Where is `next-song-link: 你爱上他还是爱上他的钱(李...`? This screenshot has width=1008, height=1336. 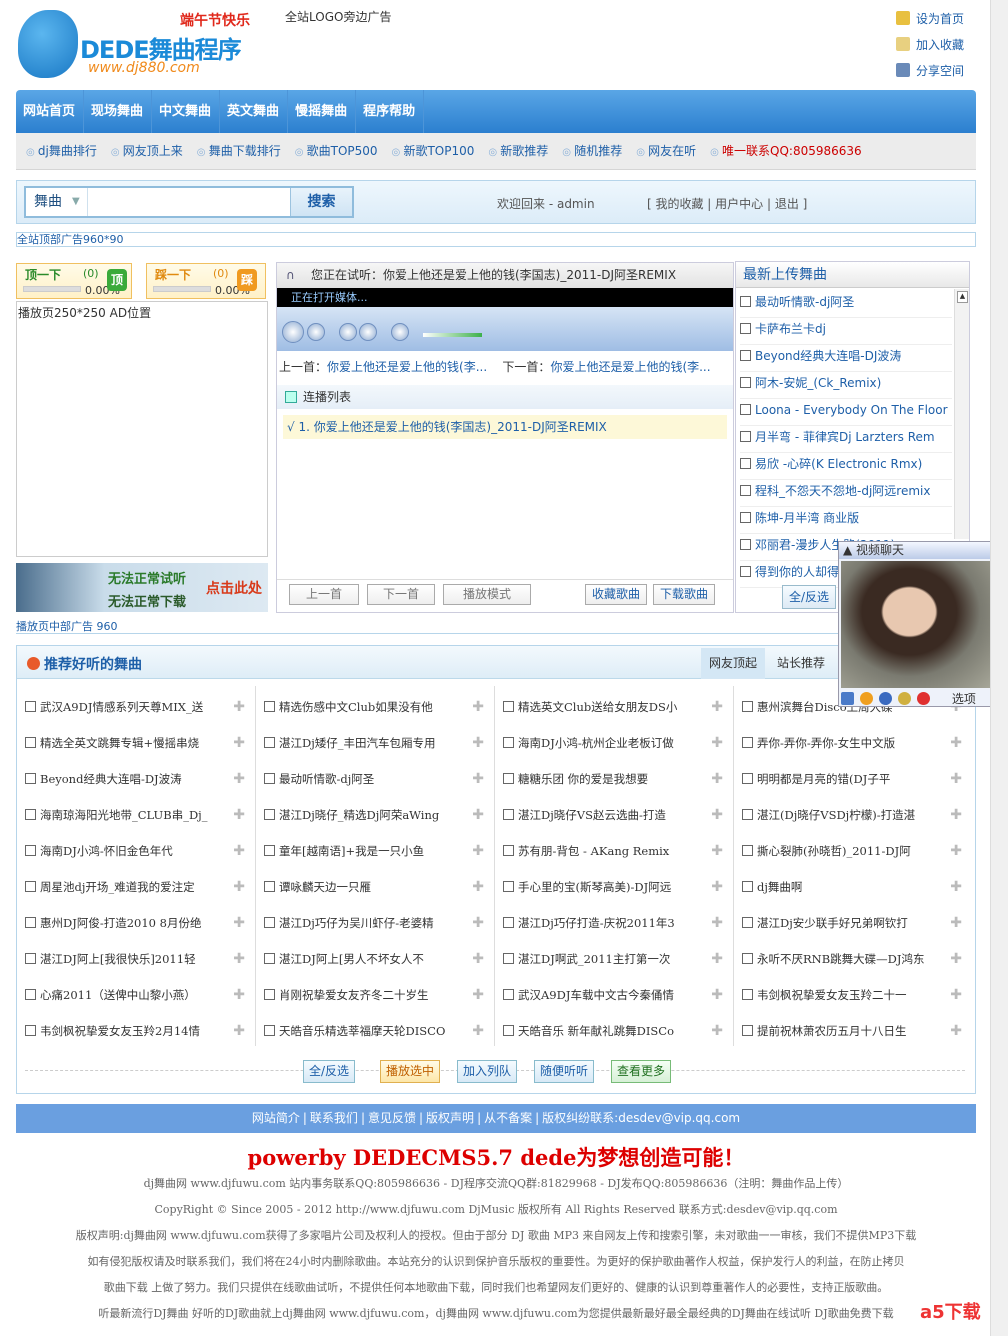 next-song-link: 你爱上他还是爱上他的钱(李... is located at coordinates (630, 367).